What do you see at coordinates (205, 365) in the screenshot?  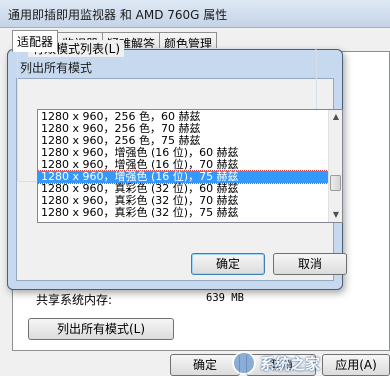 I see `ok-button: 确定` at bounding box center [205, 365].